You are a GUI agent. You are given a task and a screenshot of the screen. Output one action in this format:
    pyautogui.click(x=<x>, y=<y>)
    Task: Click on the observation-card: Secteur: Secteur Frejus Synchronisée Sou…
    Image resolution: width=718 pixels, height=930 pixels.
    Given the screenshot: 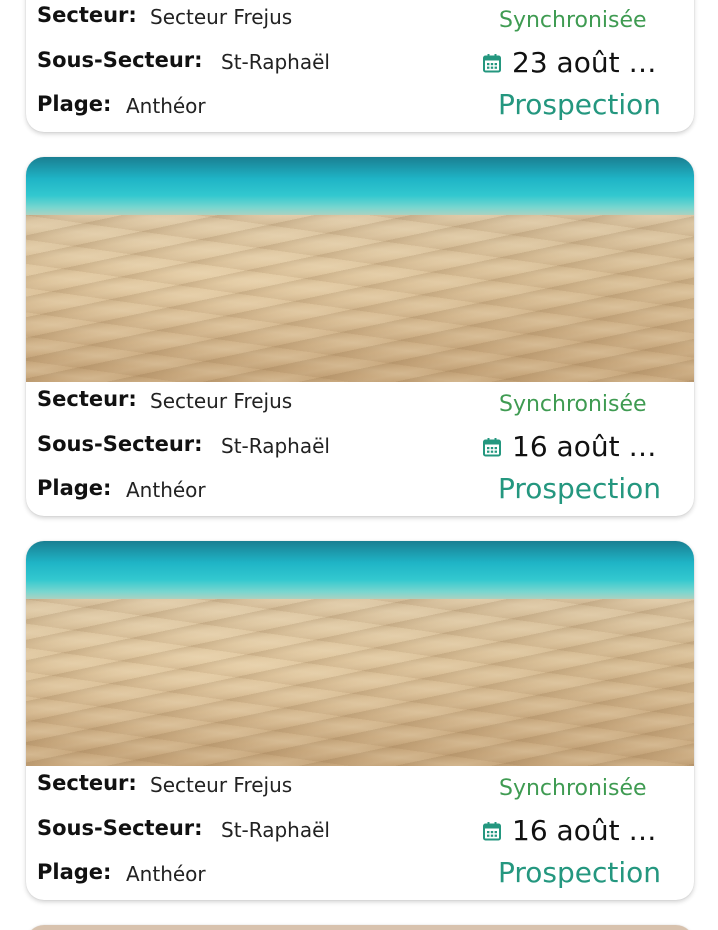 What is the action you would take?
    pyautogui.click(x=360, y=66)
    